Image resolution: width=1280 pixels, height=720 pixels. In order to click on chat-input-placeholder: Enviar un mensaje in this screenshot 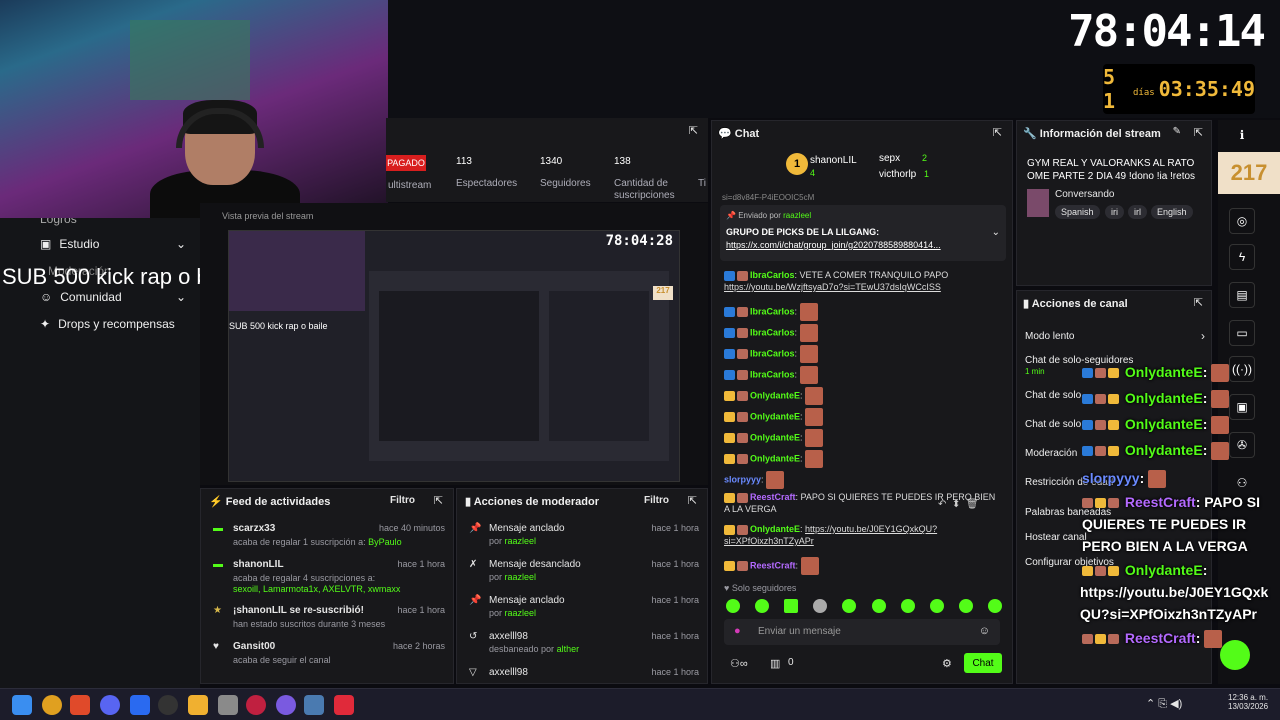, I will do `click(799, 631)`.